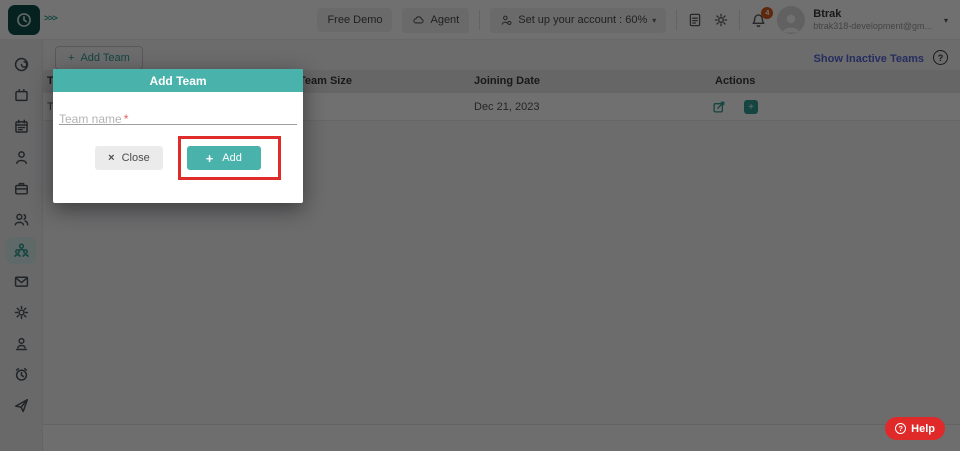  What do you see at coordinates (923, 428) in the screenshot?
I see `help-button-label: Help` at bounding box center [923, 428].